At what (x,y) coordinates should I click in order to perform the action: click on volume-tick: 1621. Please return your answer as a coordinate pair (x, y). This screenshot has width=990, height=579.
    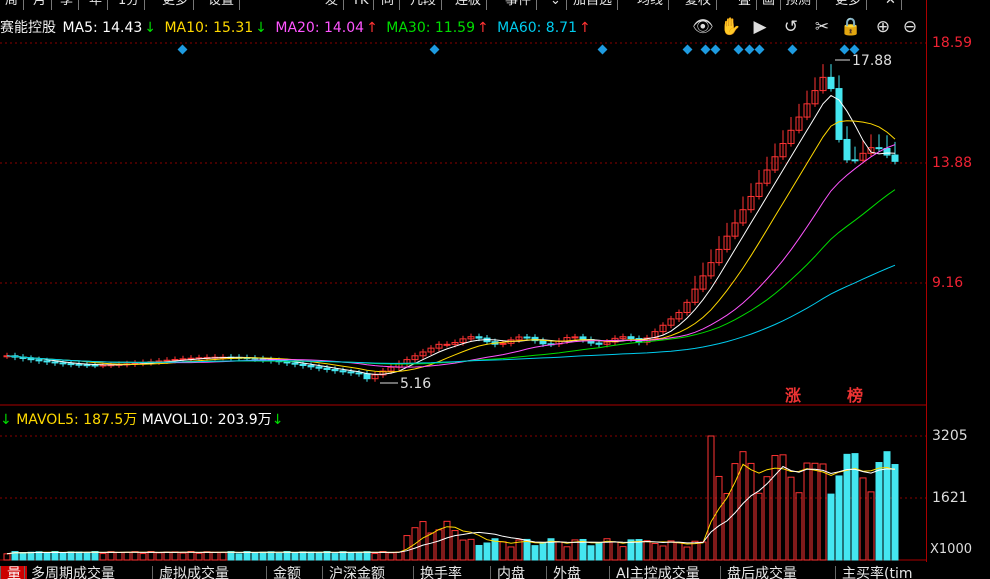
    Looking at the image, I should click on (950, 498).